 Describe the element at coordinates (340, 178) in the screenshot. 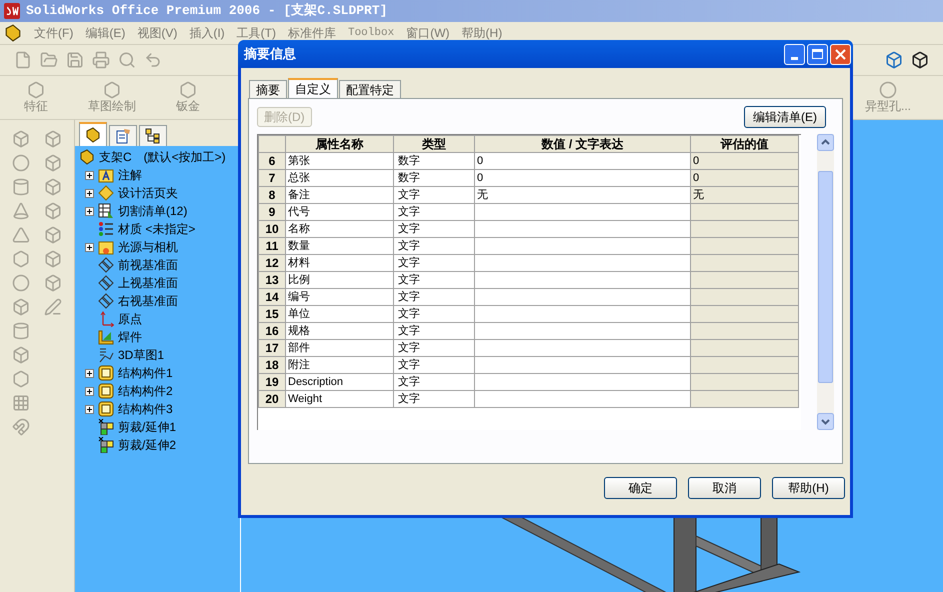

I see `table-cell: 总张` at that location.